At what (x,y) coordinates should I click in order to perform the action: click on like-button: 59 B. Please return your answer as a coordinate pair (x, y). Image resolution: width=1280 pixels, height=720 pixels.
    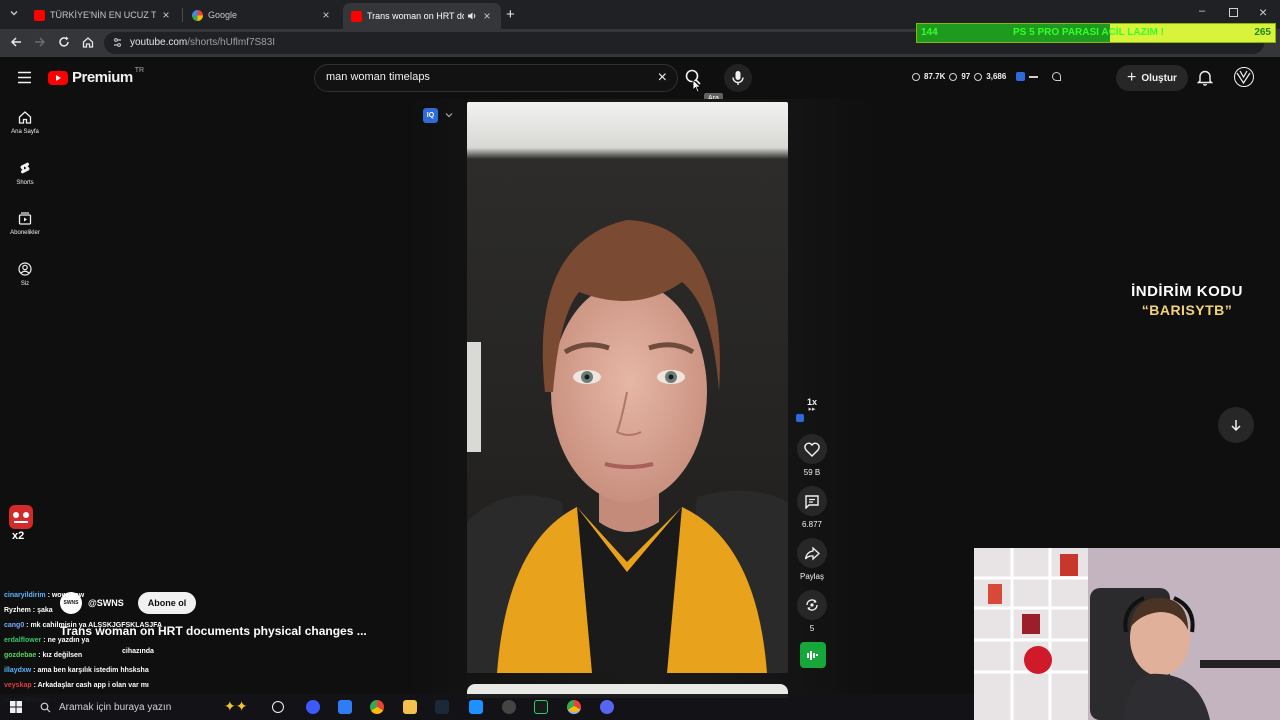
    Looking at the image, I should click on (812, 455).